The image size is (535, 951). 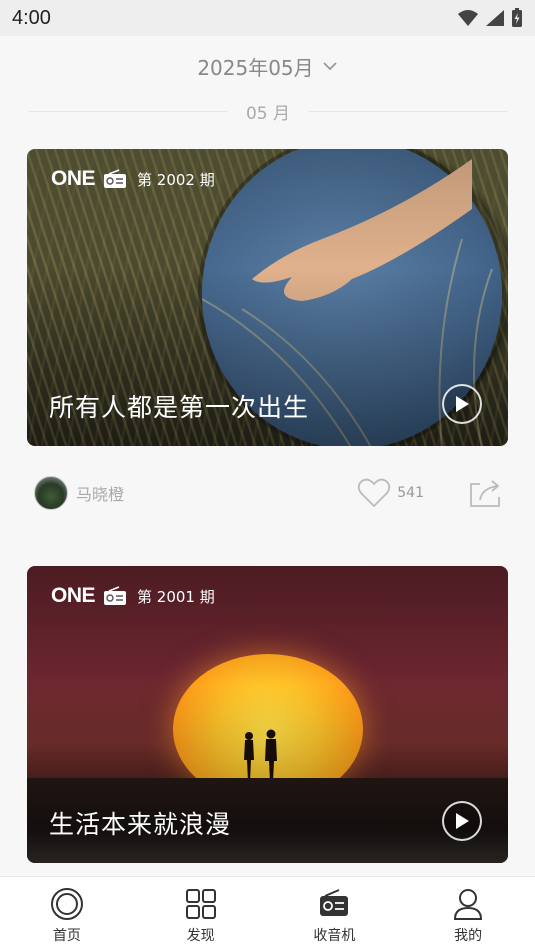 What do you see at coordinates (200, 904) in the screenshot?
I see `grid-icon` at bounding box center [200, 904].